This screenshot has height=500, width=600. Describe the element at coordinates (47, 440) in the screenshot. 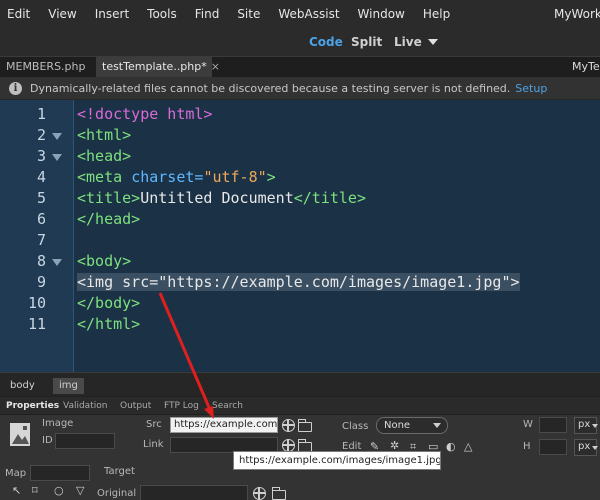

I see `id-label: ID` at that location.